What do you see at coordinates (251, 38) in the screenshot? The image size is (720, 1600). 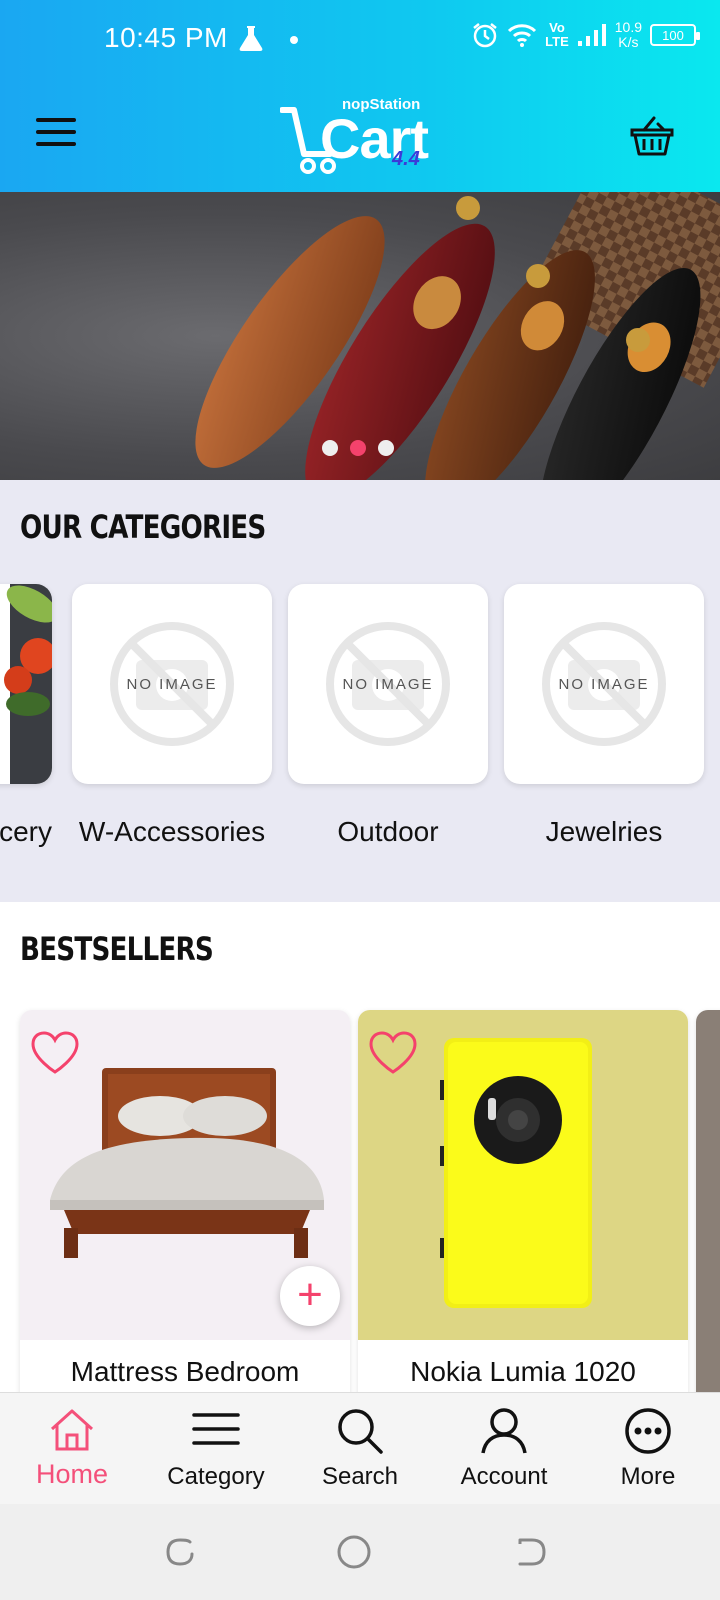 I see `flask-icon` at bounding box center [251, 38].